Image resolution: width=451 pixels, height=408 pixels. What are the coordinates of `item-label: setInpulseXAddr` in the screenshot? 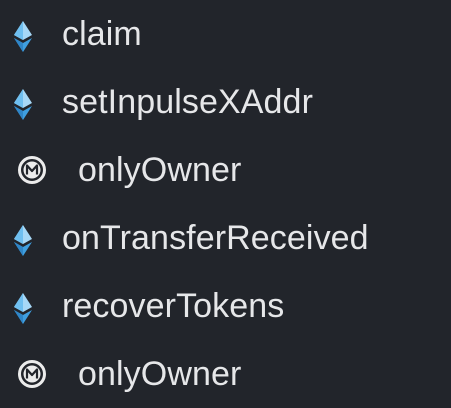 It's located at (187, 102).